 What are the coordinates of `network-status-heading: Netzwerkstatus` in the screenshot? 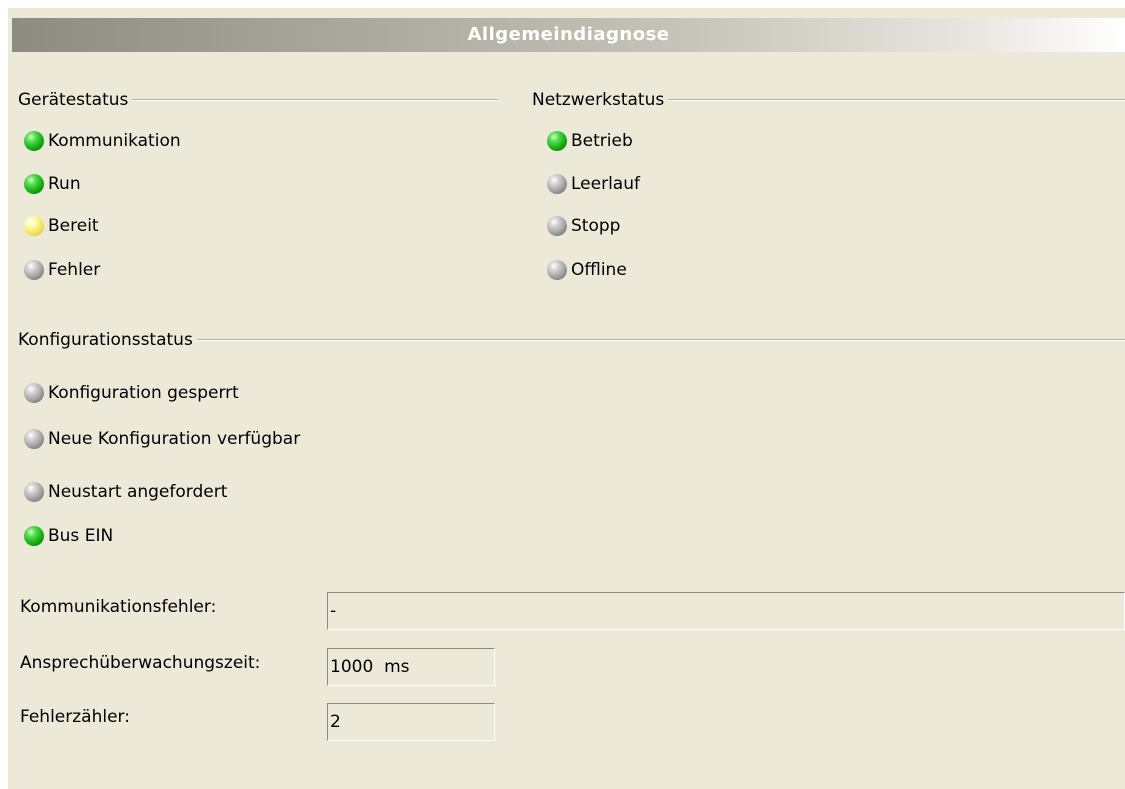 It's located at (598, 100).